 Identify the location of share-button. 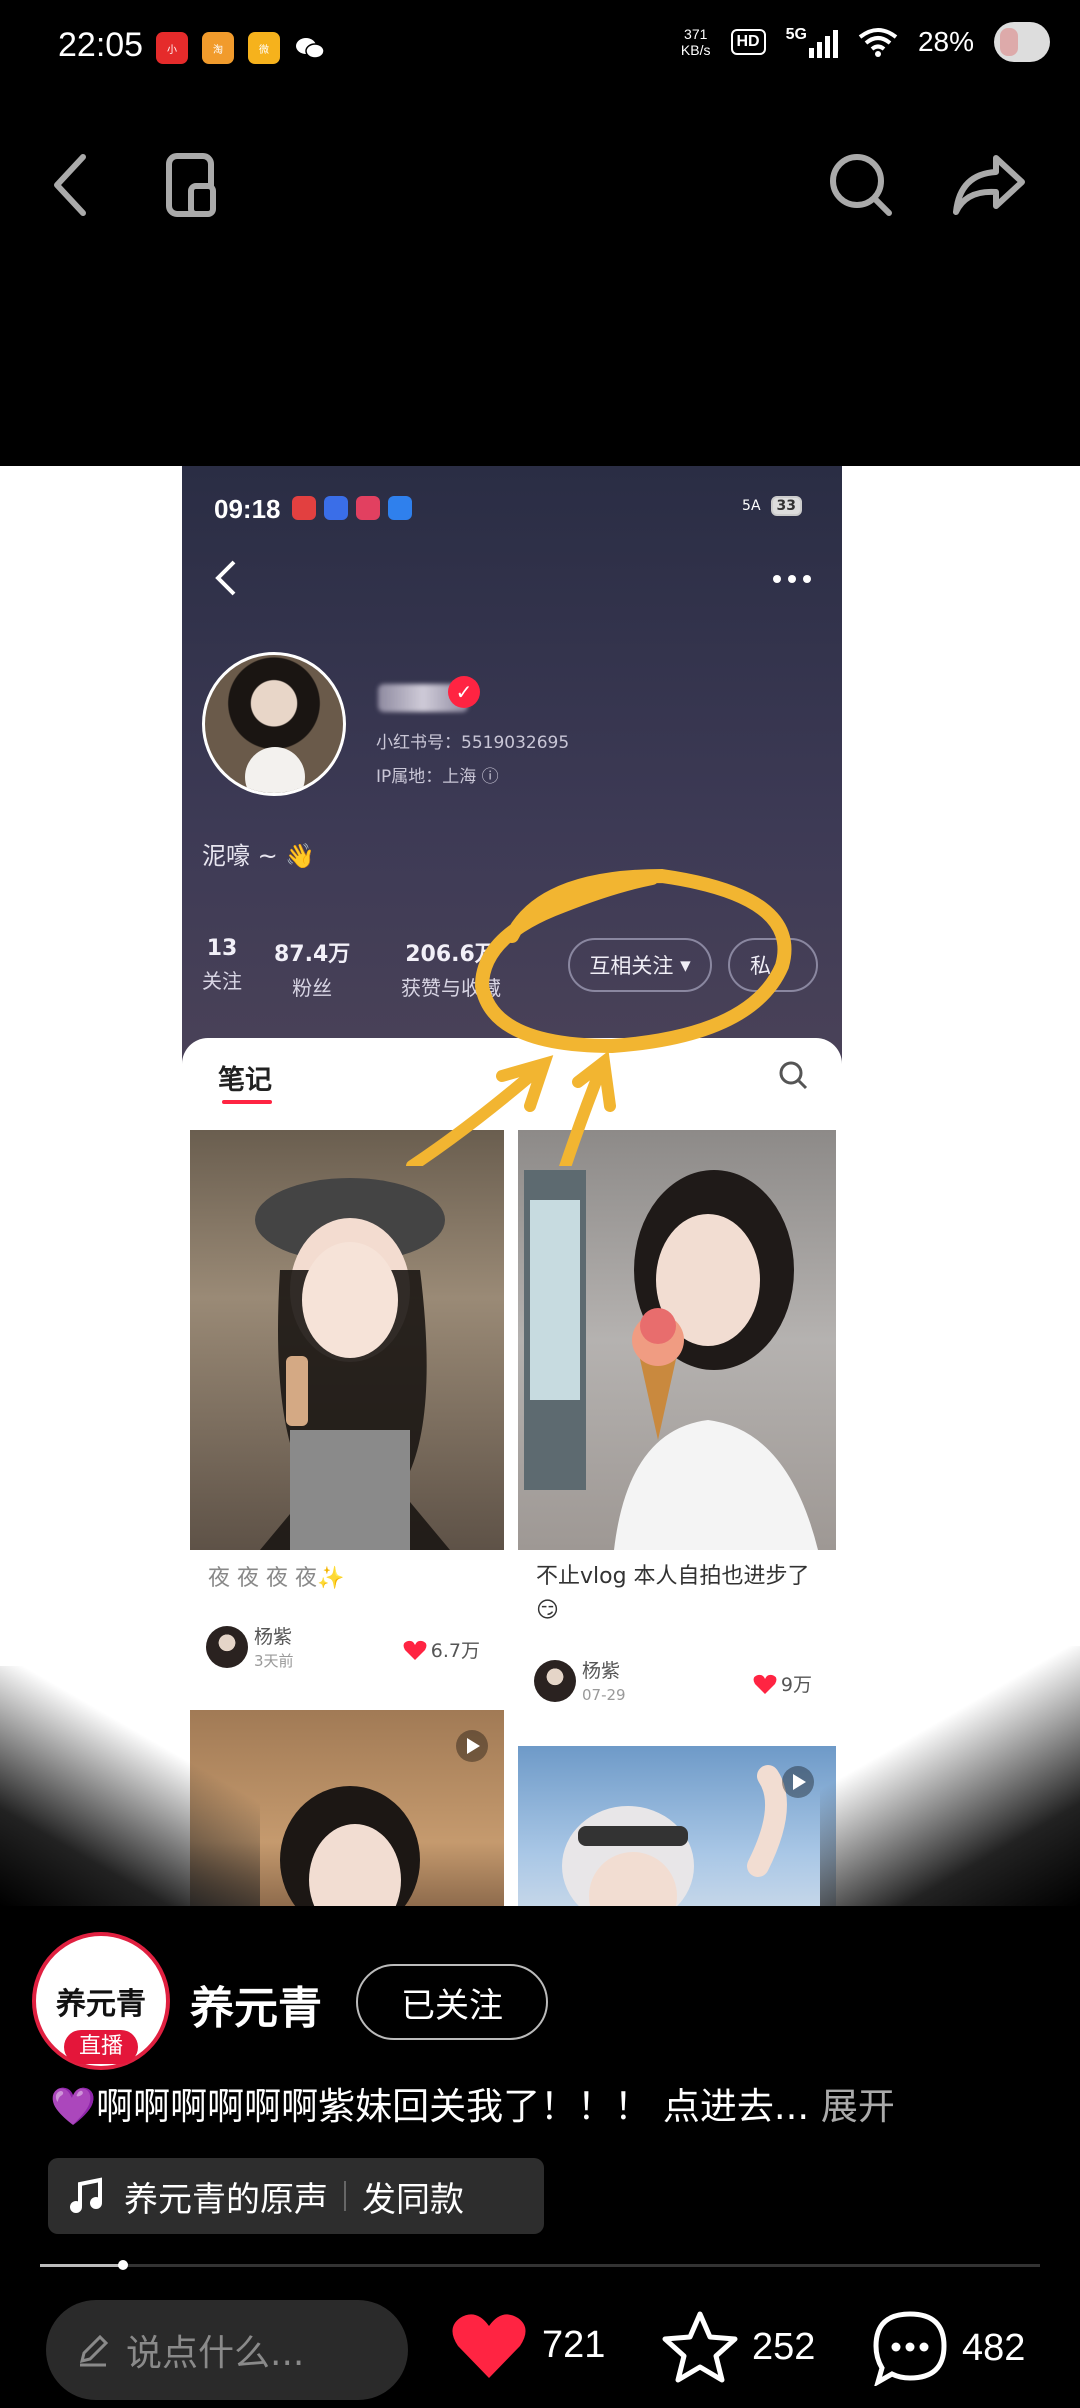
(989, 185).